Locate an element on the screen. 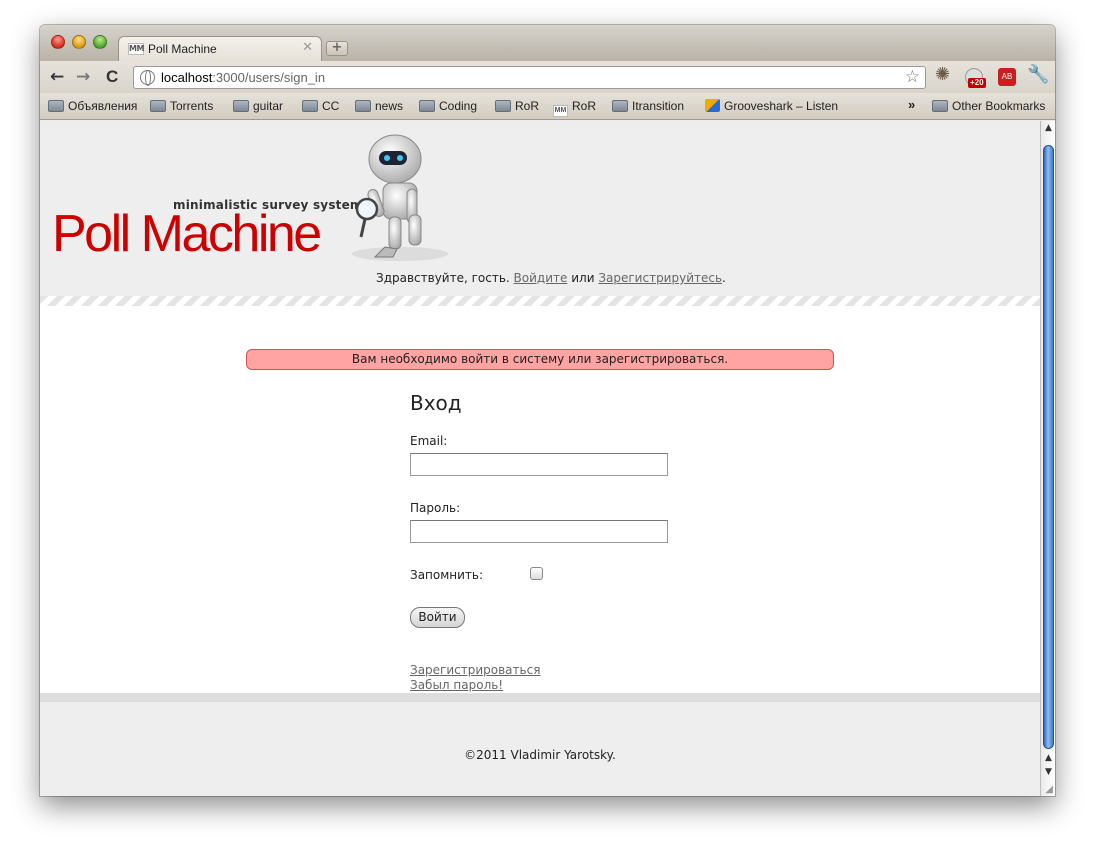 The width and height of the screenshot is (1095, 851). login-button: Войти is located at coordinates (437, 617).